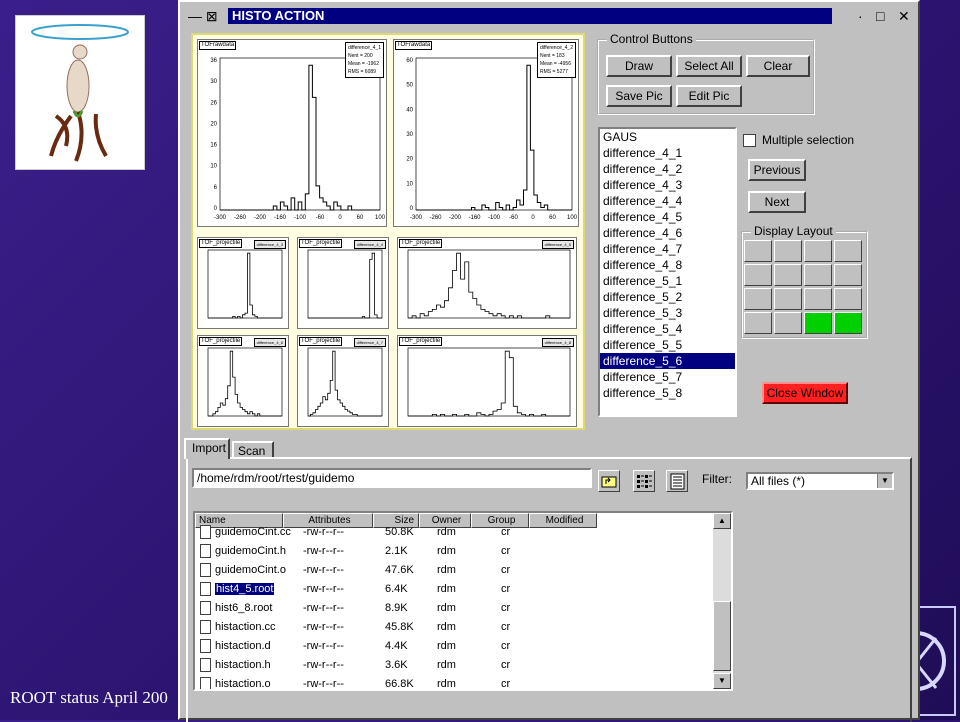  I want to click on histogram-list-item: difference_4_7, so click(667, 249).